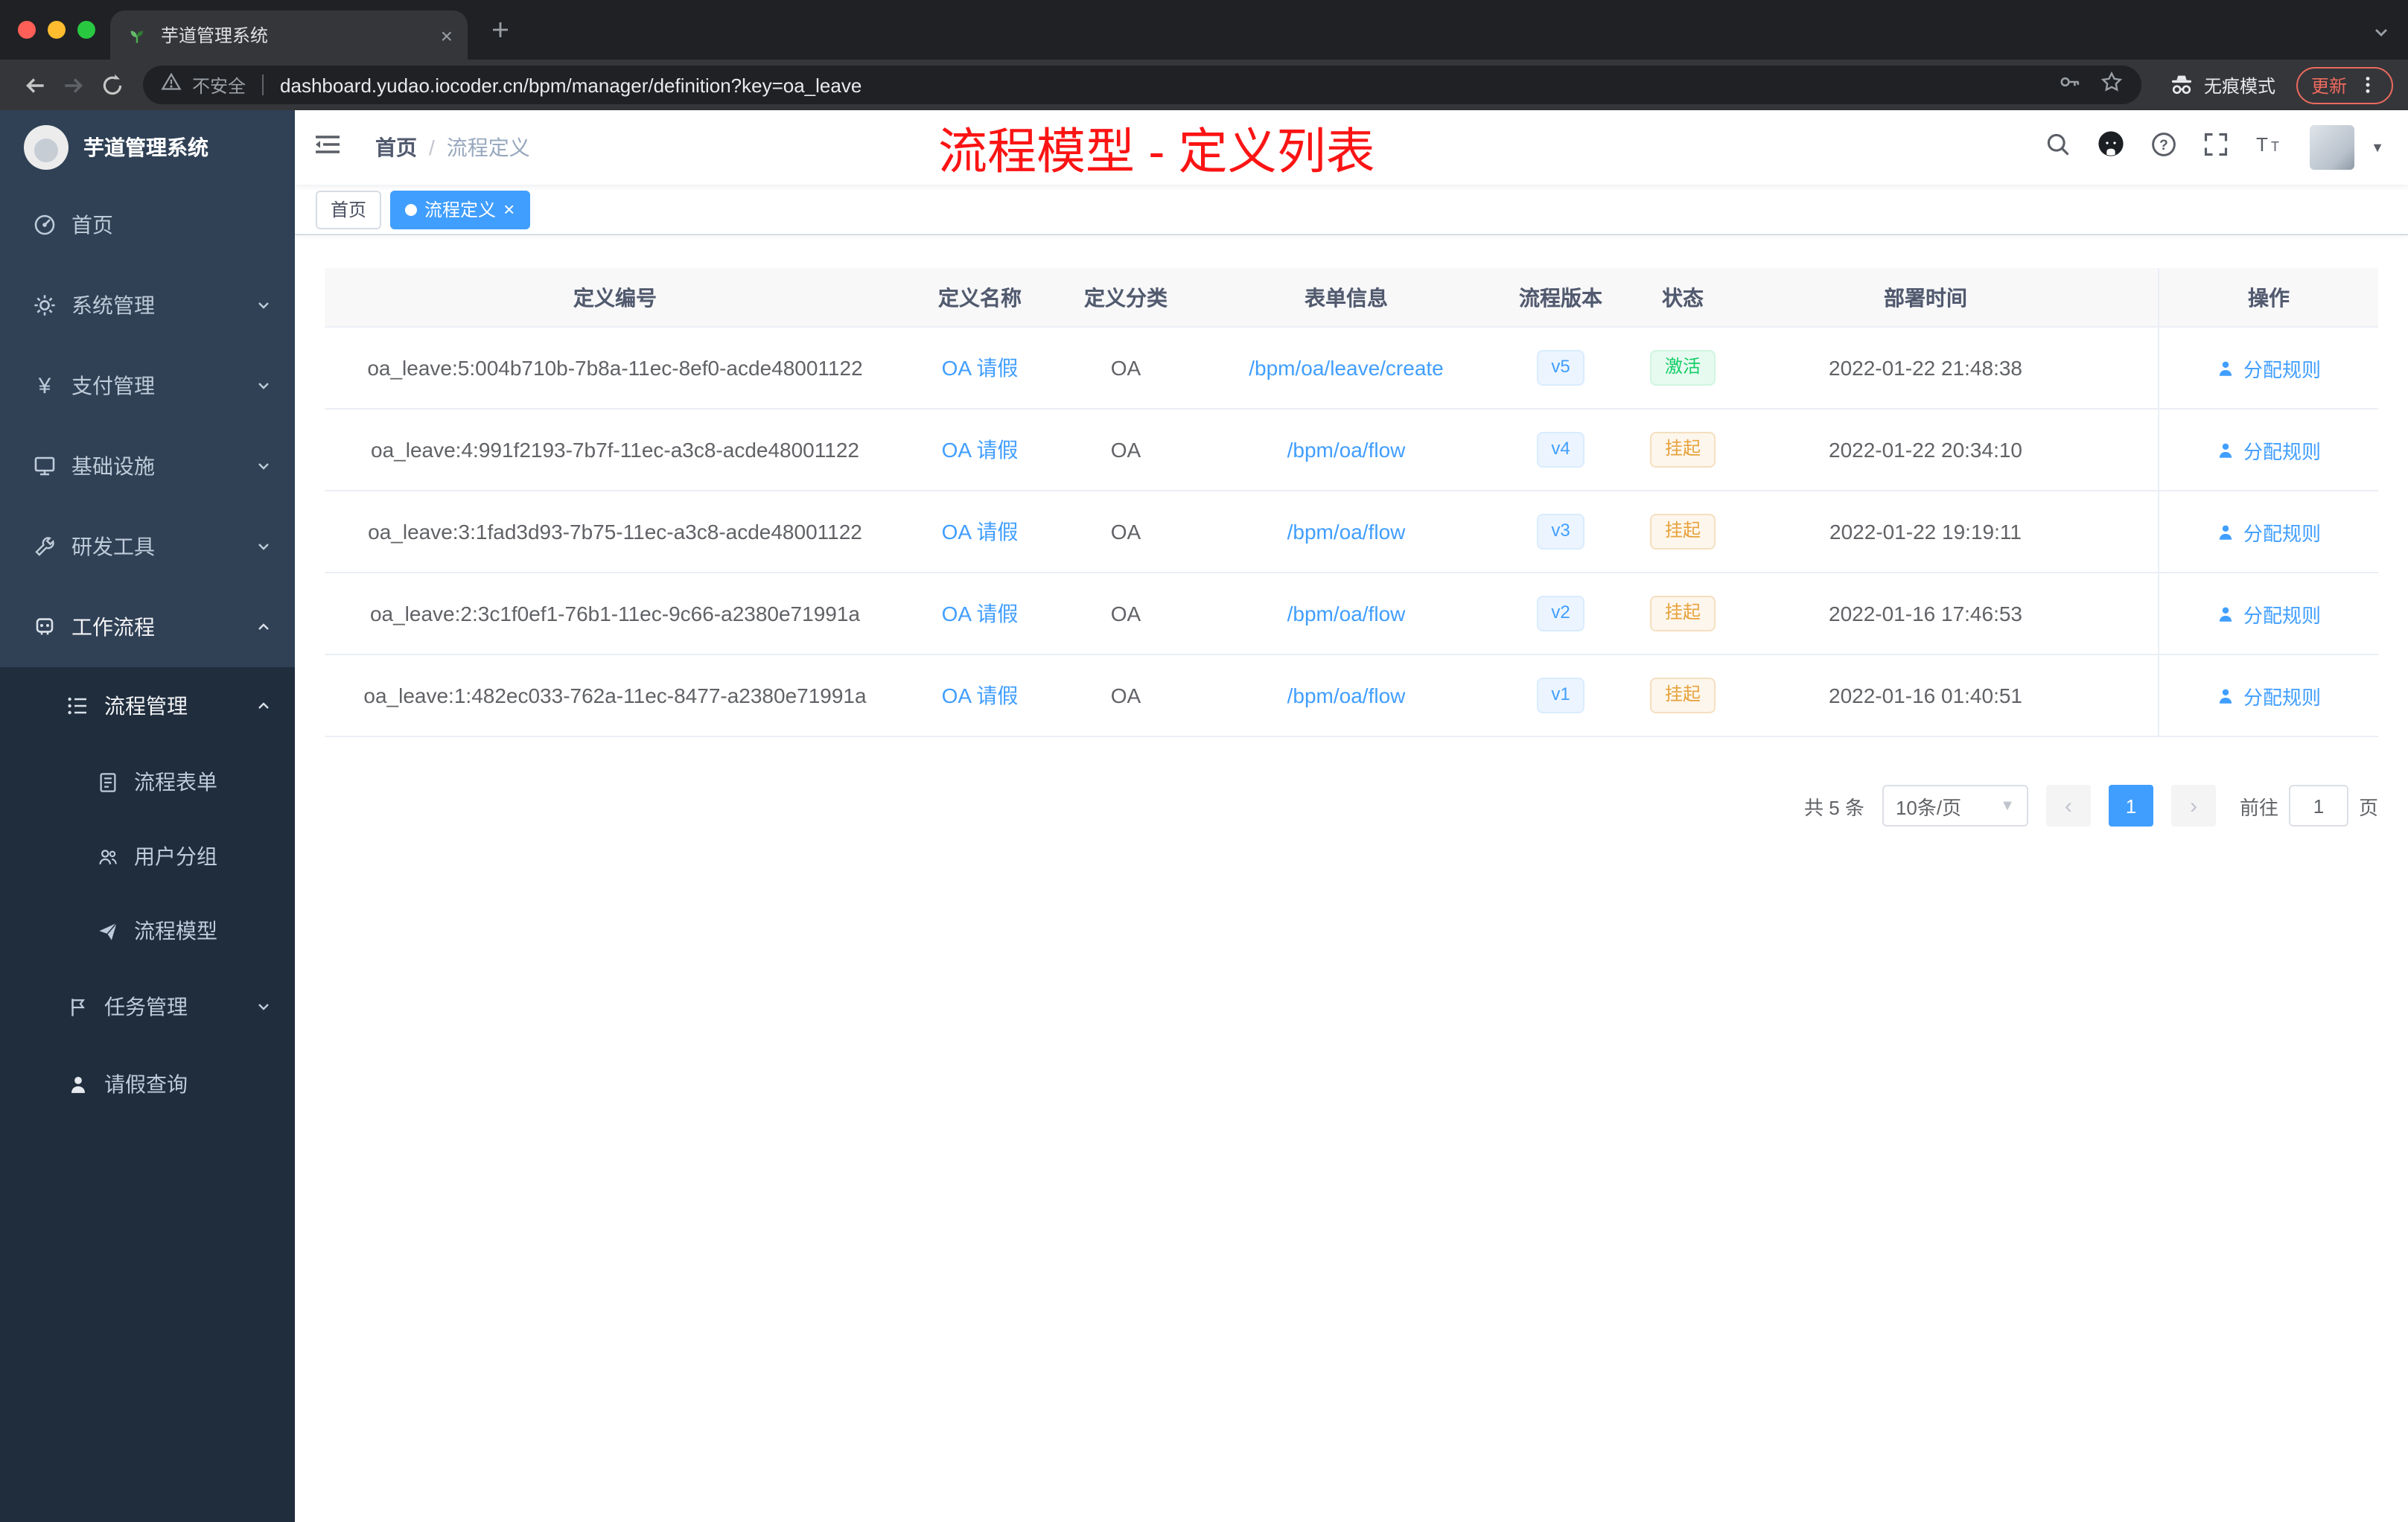 Image resolution: width=2408 pixels, height=1522 pixels. I want to click on sidebar-item-payment: ¥ 支付管理, so click(147, 386).